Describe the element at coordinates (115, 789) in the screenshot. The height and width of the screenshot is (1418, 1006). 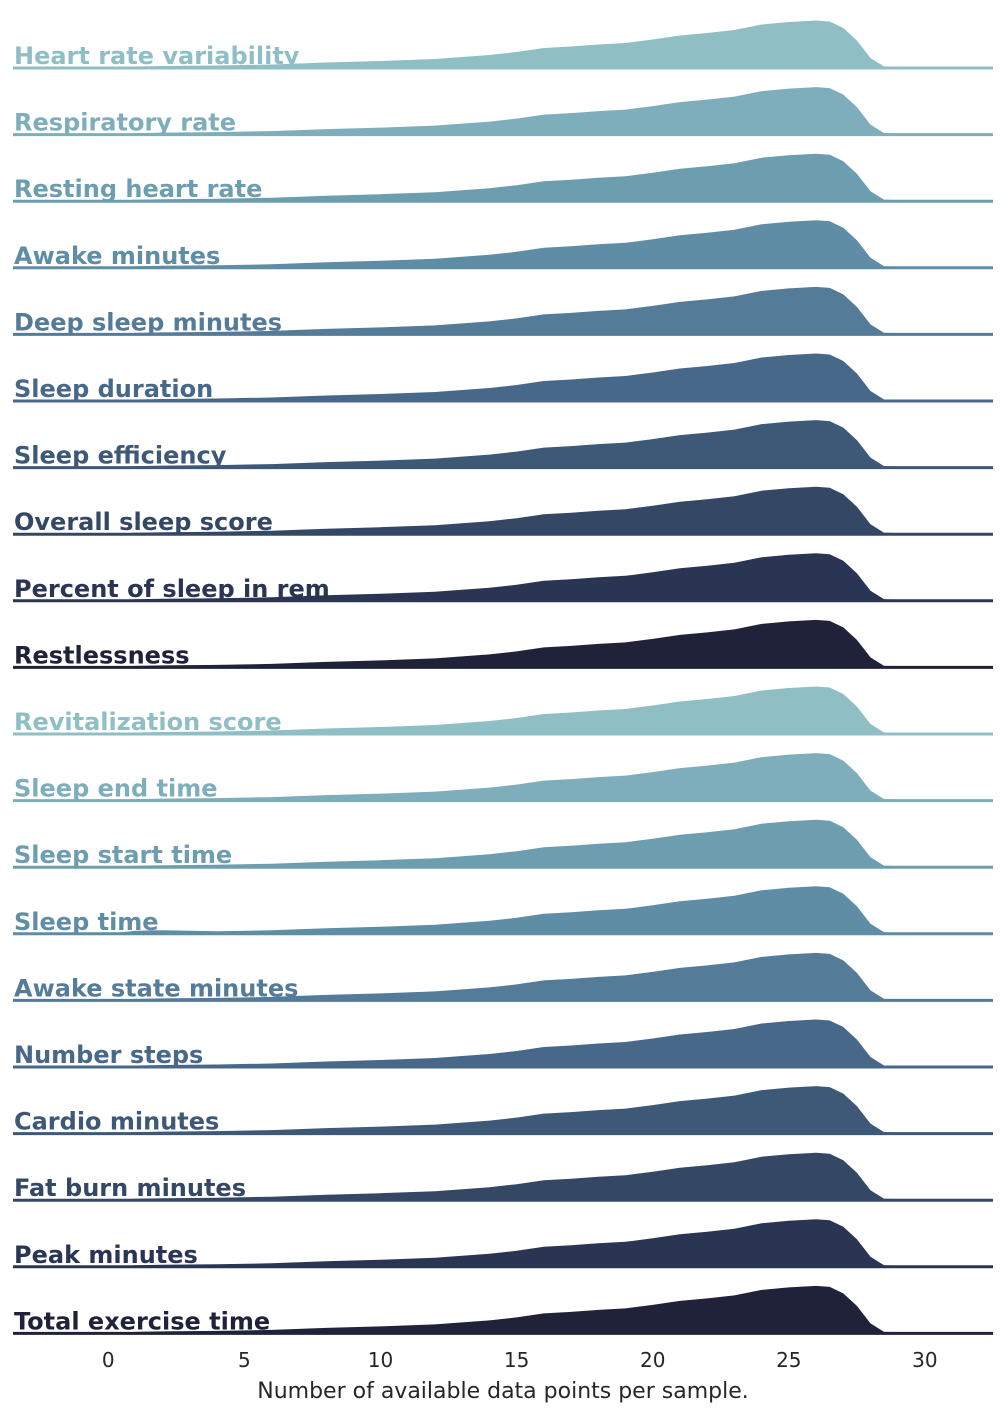
I see `ridge-label: Sleep end time` at that location.